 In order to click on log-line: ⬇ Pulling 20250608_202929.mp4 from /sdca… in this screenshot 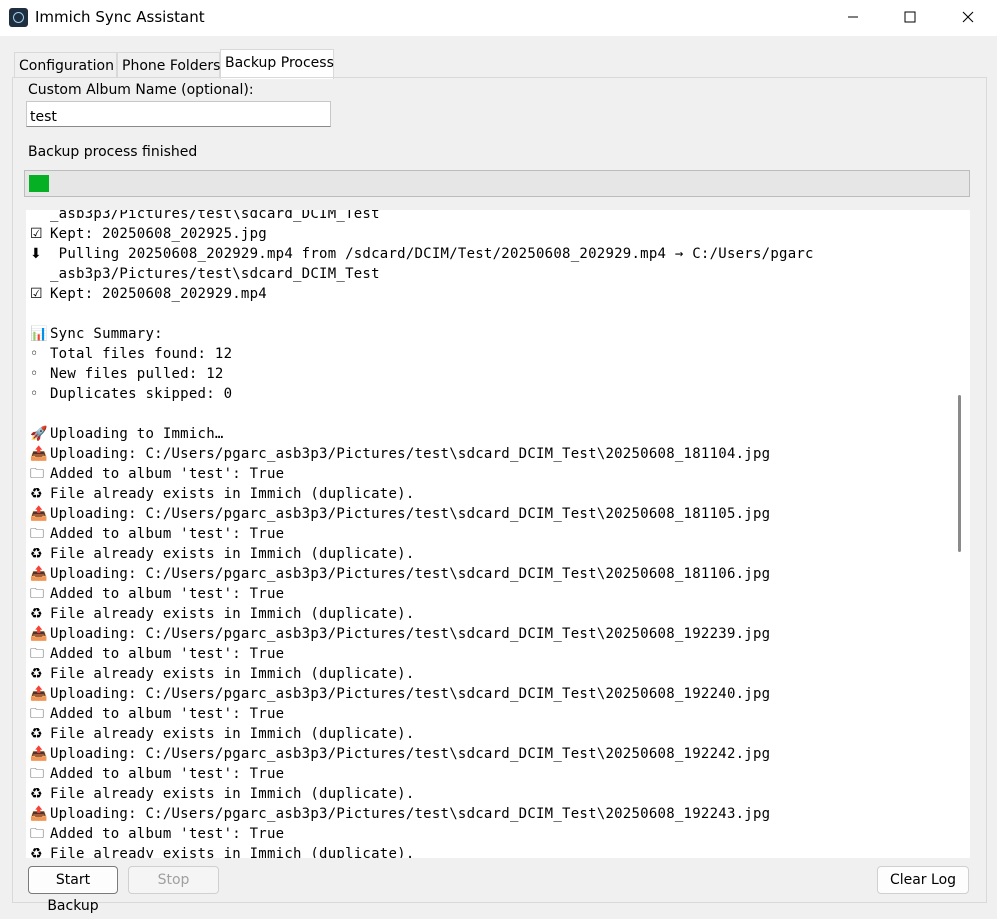, I will do `click(490, 254)`.